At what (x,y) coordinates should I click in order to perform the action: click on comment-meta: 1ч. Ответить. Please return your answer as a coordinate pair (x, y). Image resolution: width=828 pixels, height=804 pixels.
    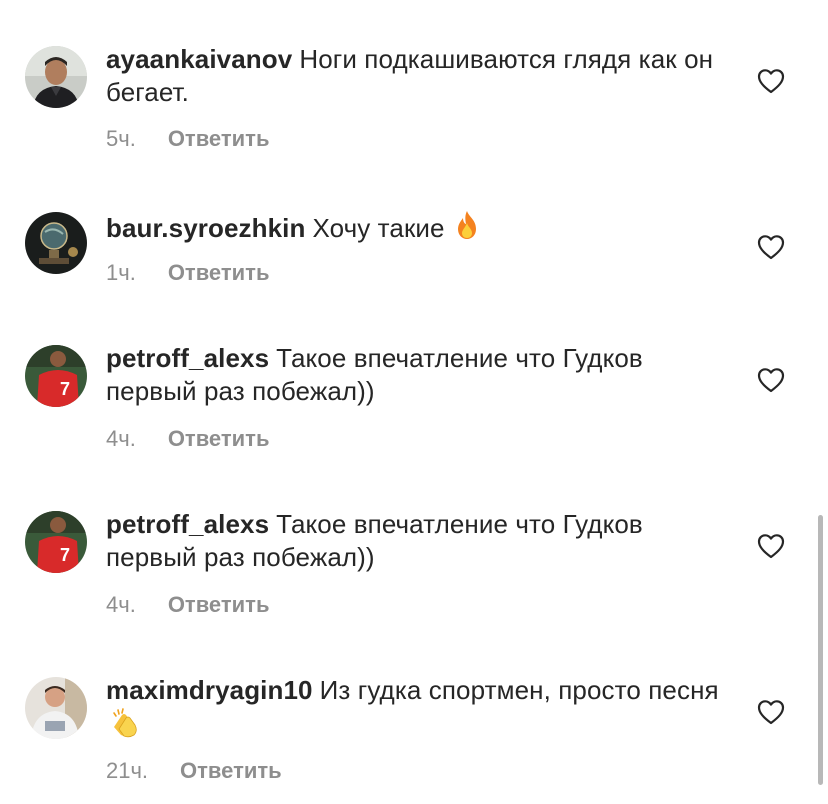
    Looking at the image, I should click on (187, 273).